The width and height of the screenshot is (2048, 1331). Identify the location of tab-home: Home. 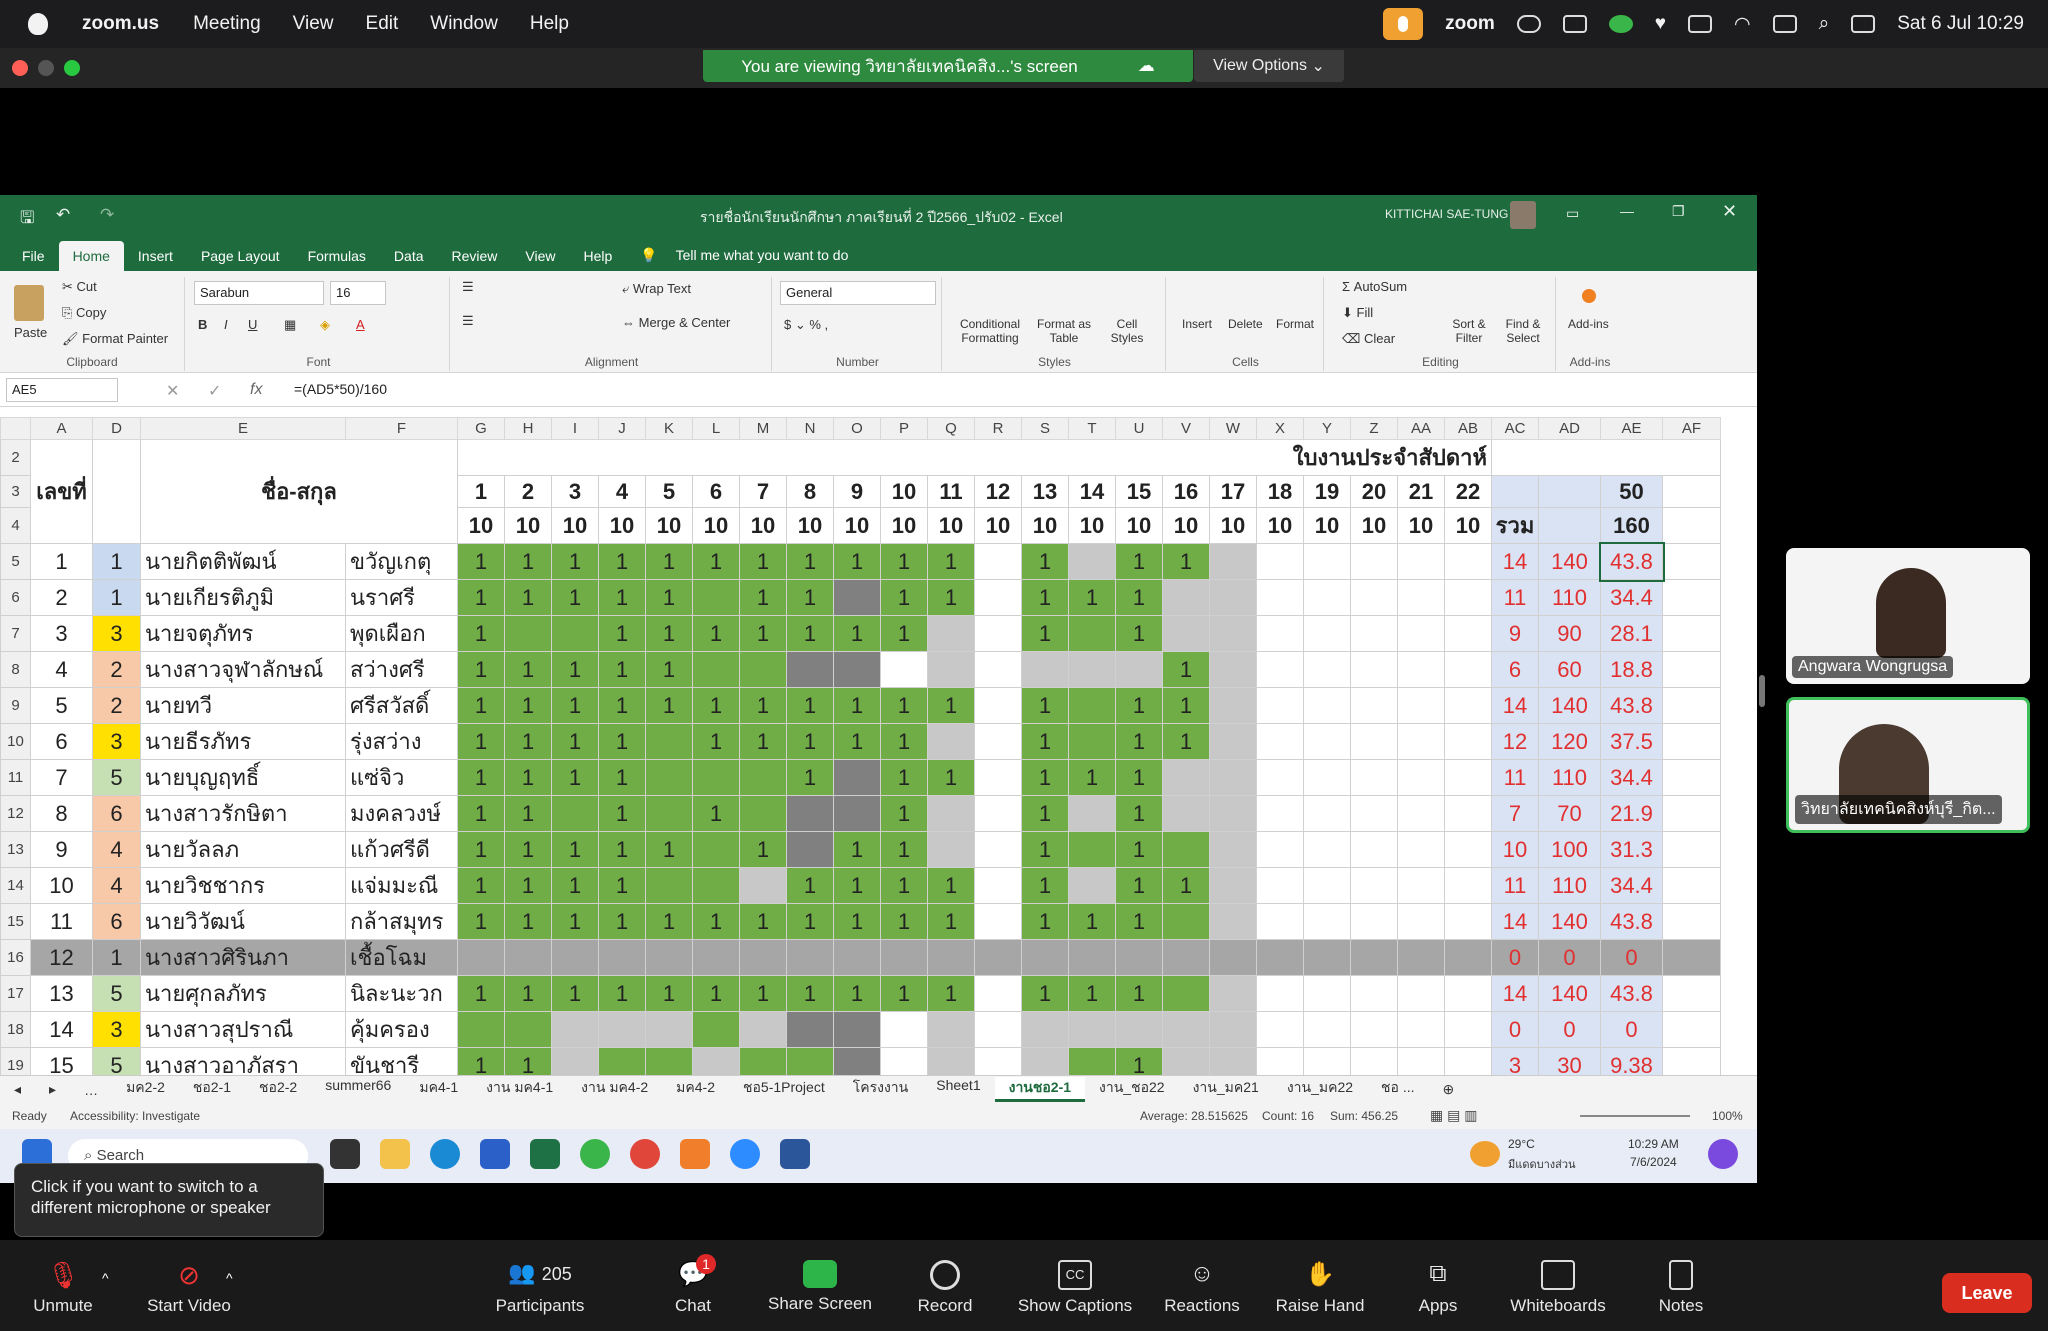
(91, 256).